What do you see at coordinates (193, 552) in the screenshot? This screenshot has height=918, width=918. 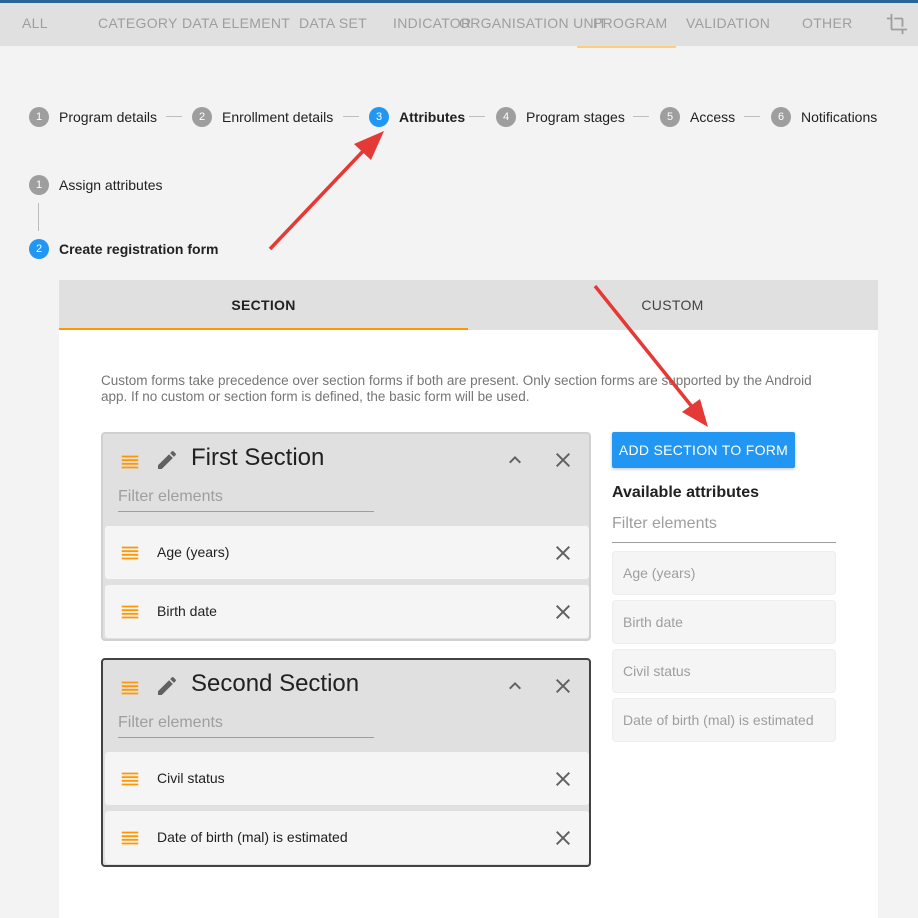 I see `element-label: Age (years)` at bounding box center [193, 552].